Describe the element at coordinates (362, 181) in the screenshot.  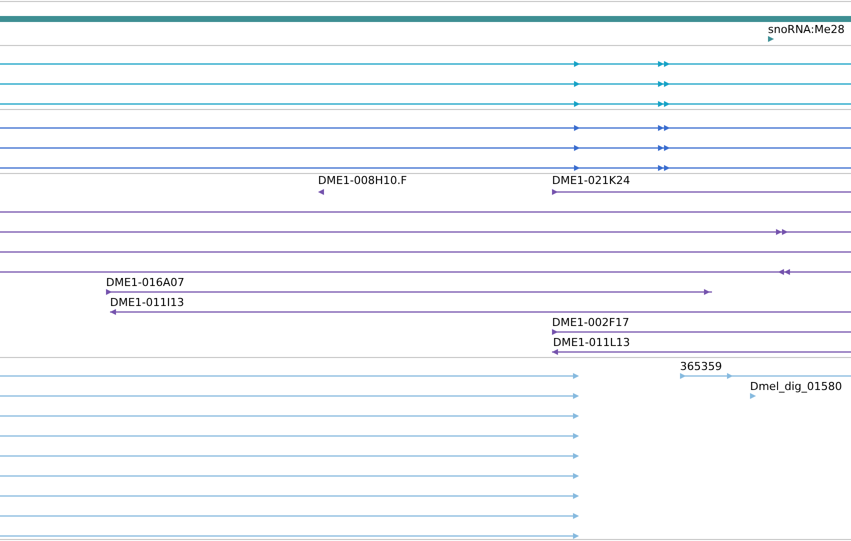
I see `feature-label: DME1-008H10.F` at that location.